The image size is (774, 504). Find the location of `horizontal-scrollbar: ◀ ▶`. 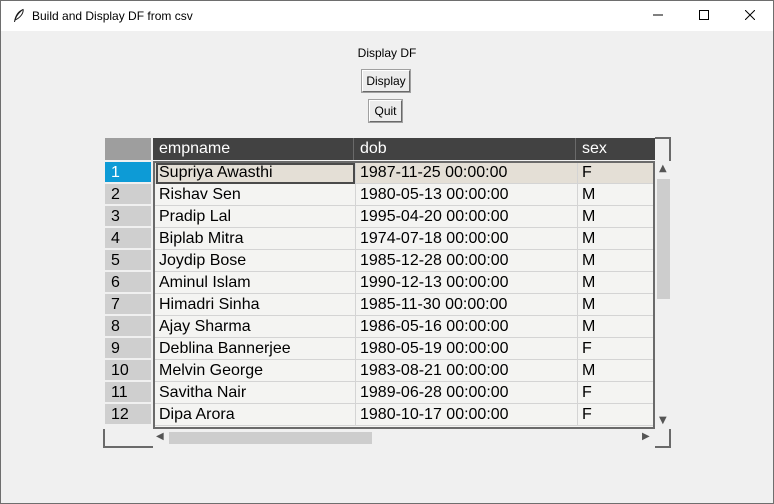

horizontal-scrollbar: ◀ ▶ is located at coordinates (404, 437).